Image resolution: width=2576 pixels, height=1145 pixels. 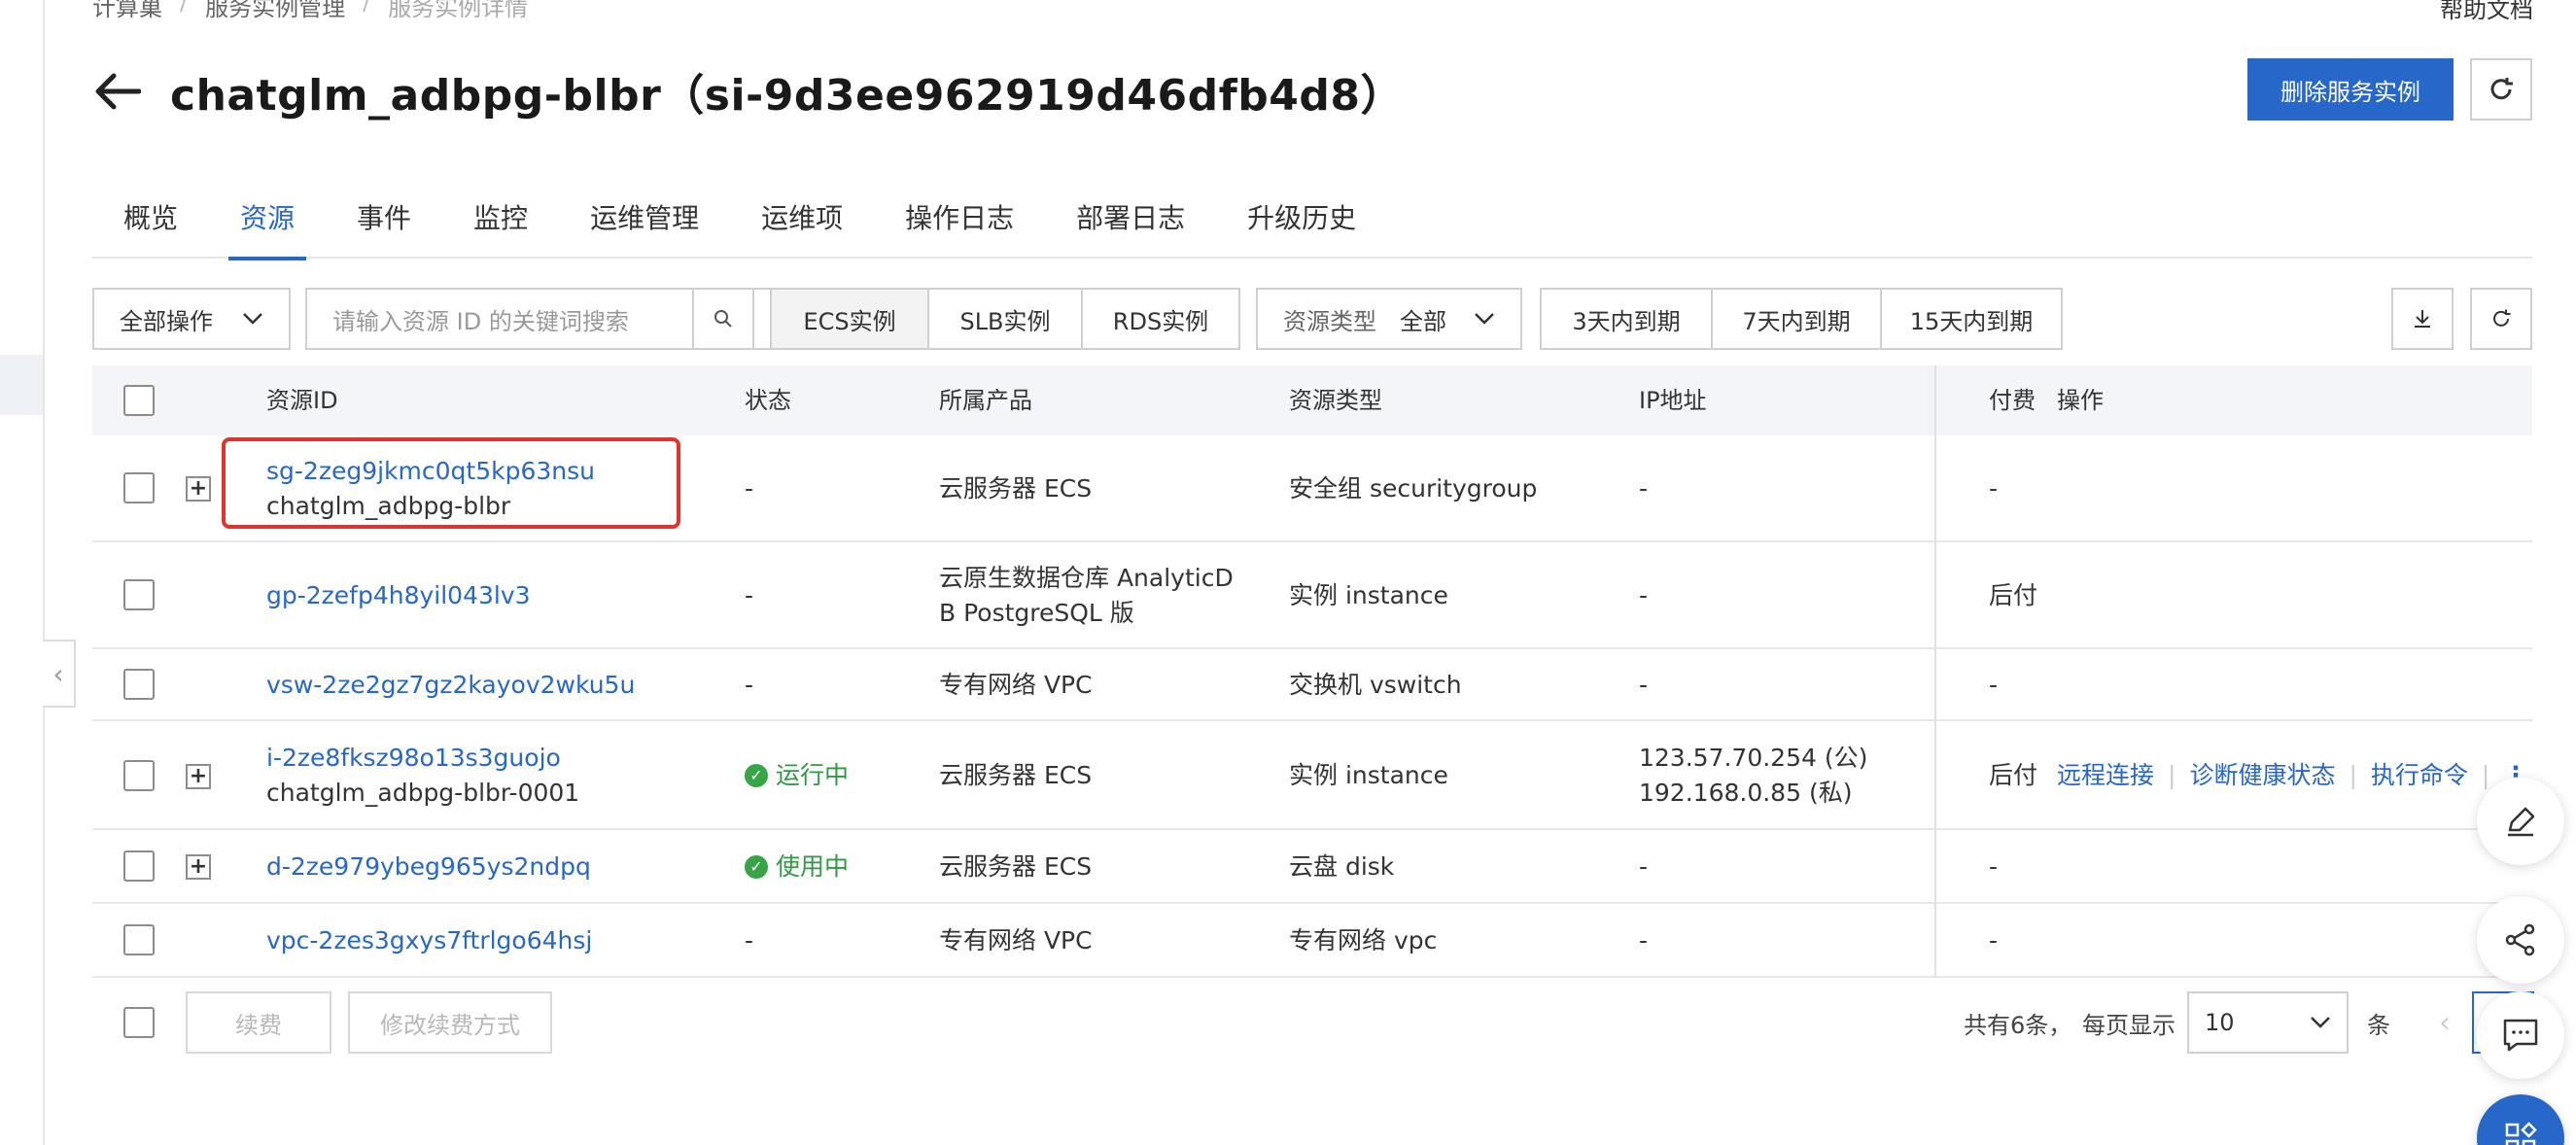 I want to click on share-float-button, so click(x=2520, y=940).